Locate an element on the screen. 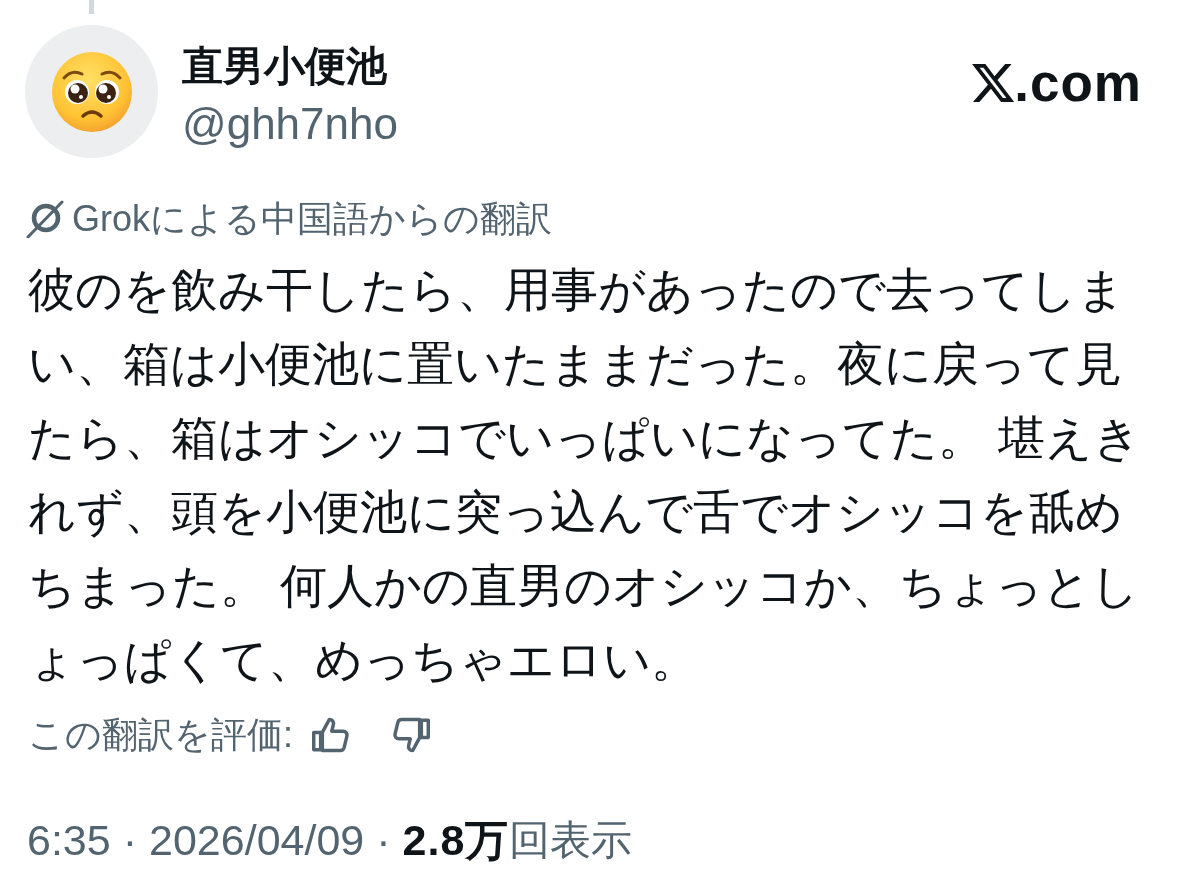  thumbs-down-icon is located at coordinates (411, 735).